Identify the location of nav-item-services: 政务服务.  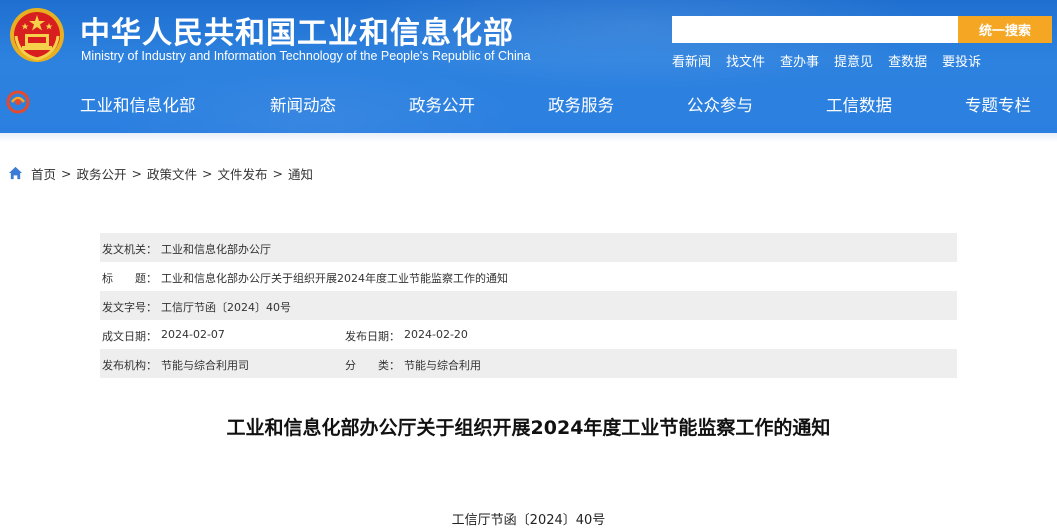
(581, 104).